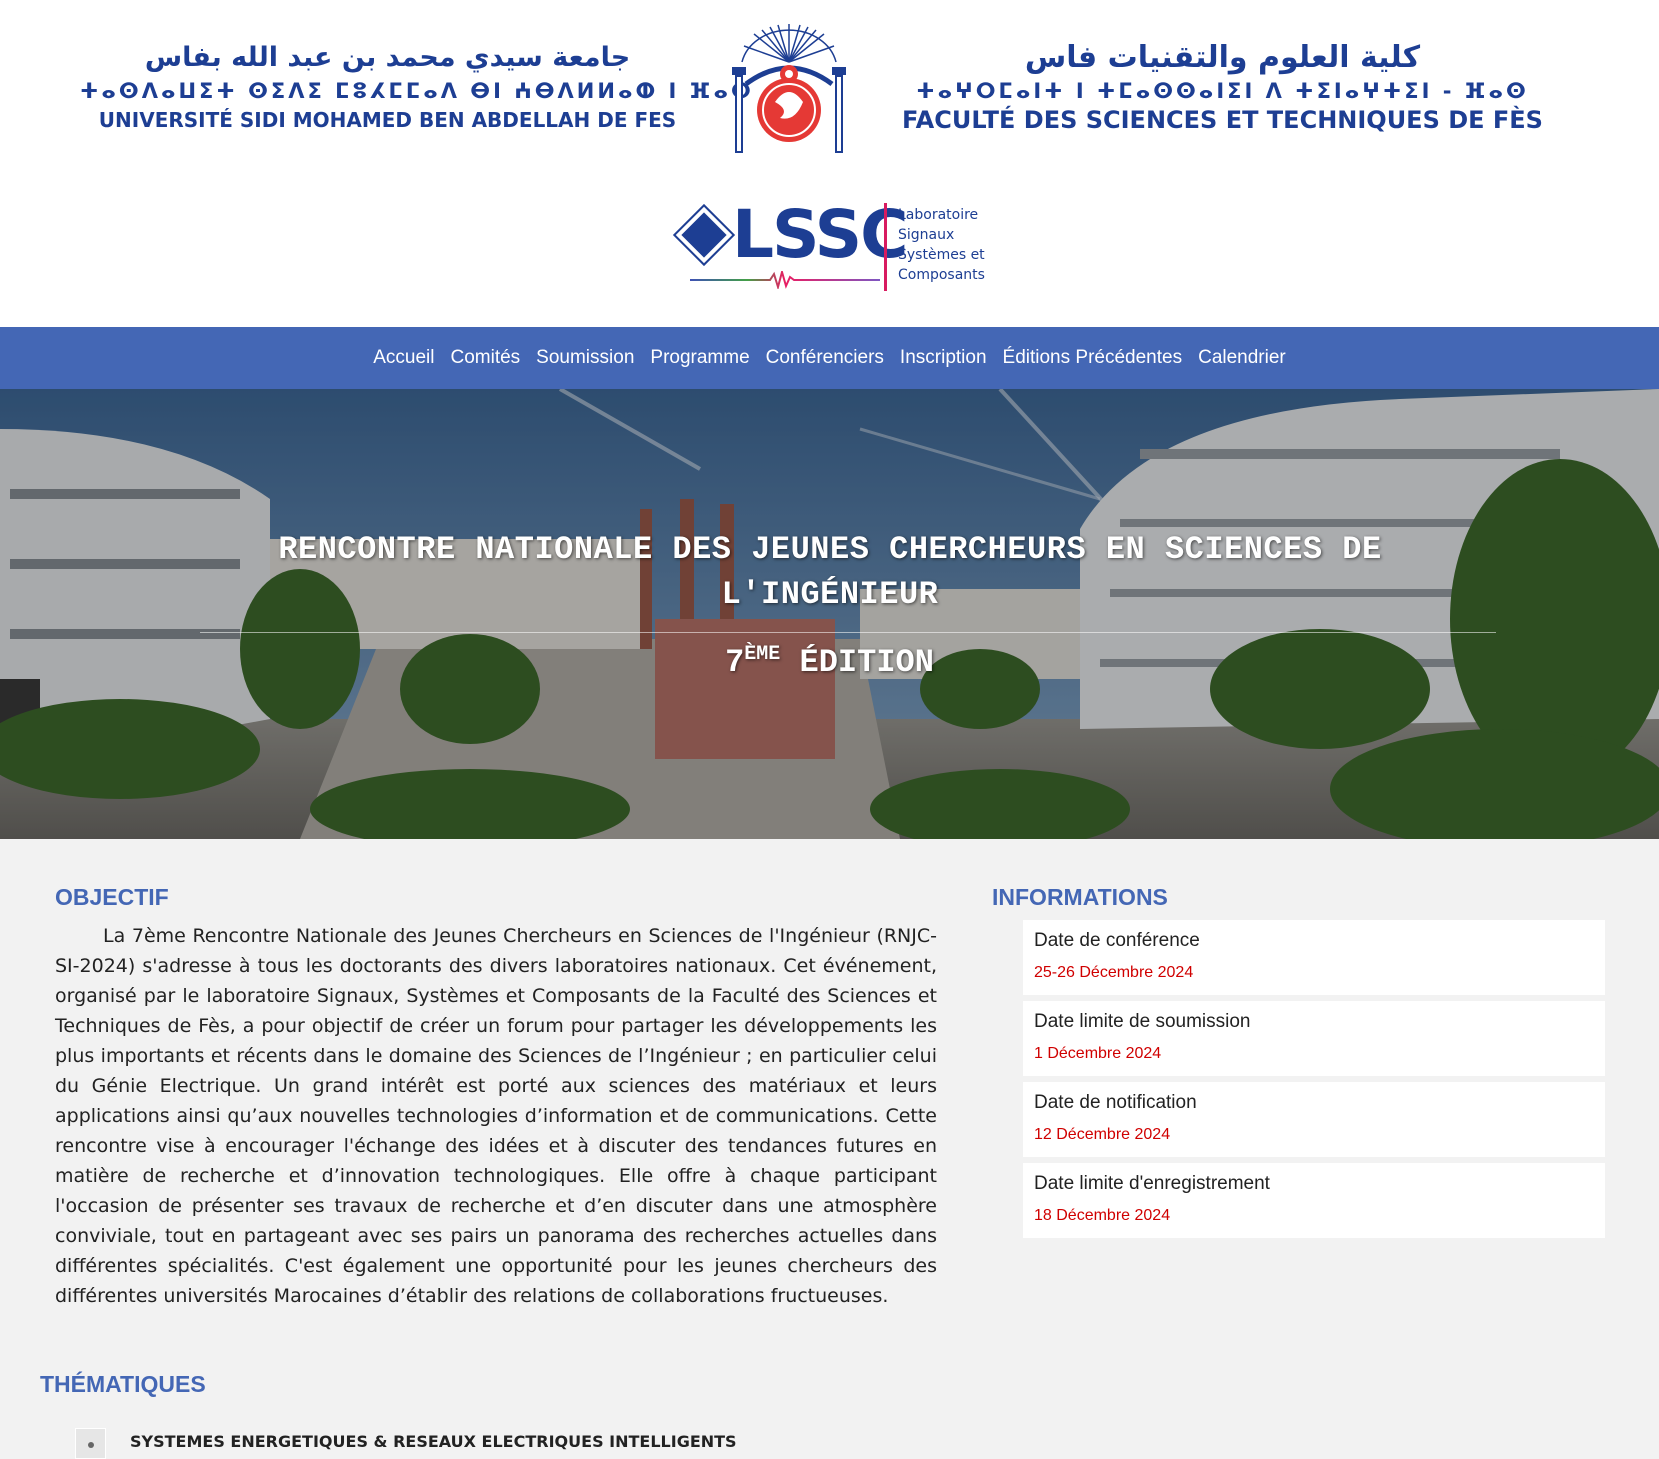  What do you see at coordinates (1102, 1134) in the screenshot?
I see `info-date: 12 Décembre 2024` at bounding box center [1102, 1134].